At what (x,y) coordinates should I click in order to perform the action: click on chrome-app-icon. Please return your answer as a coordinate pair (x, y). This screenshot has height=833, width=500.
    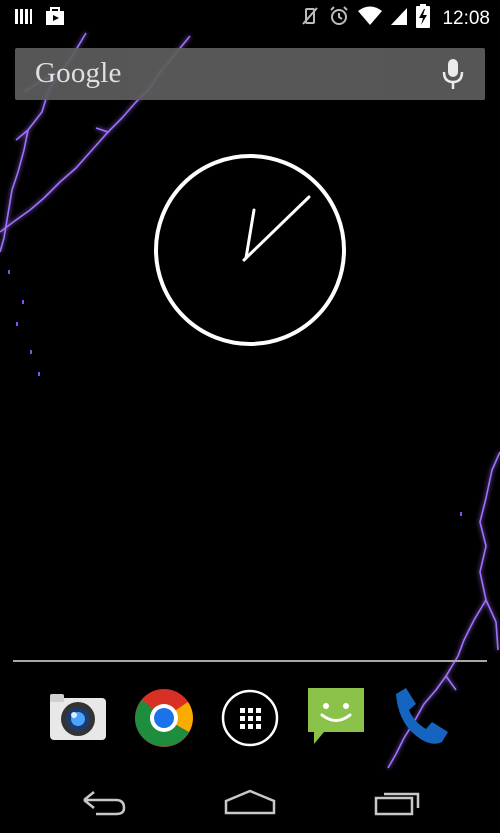
    Looking at the image, I should click on (164, 718).